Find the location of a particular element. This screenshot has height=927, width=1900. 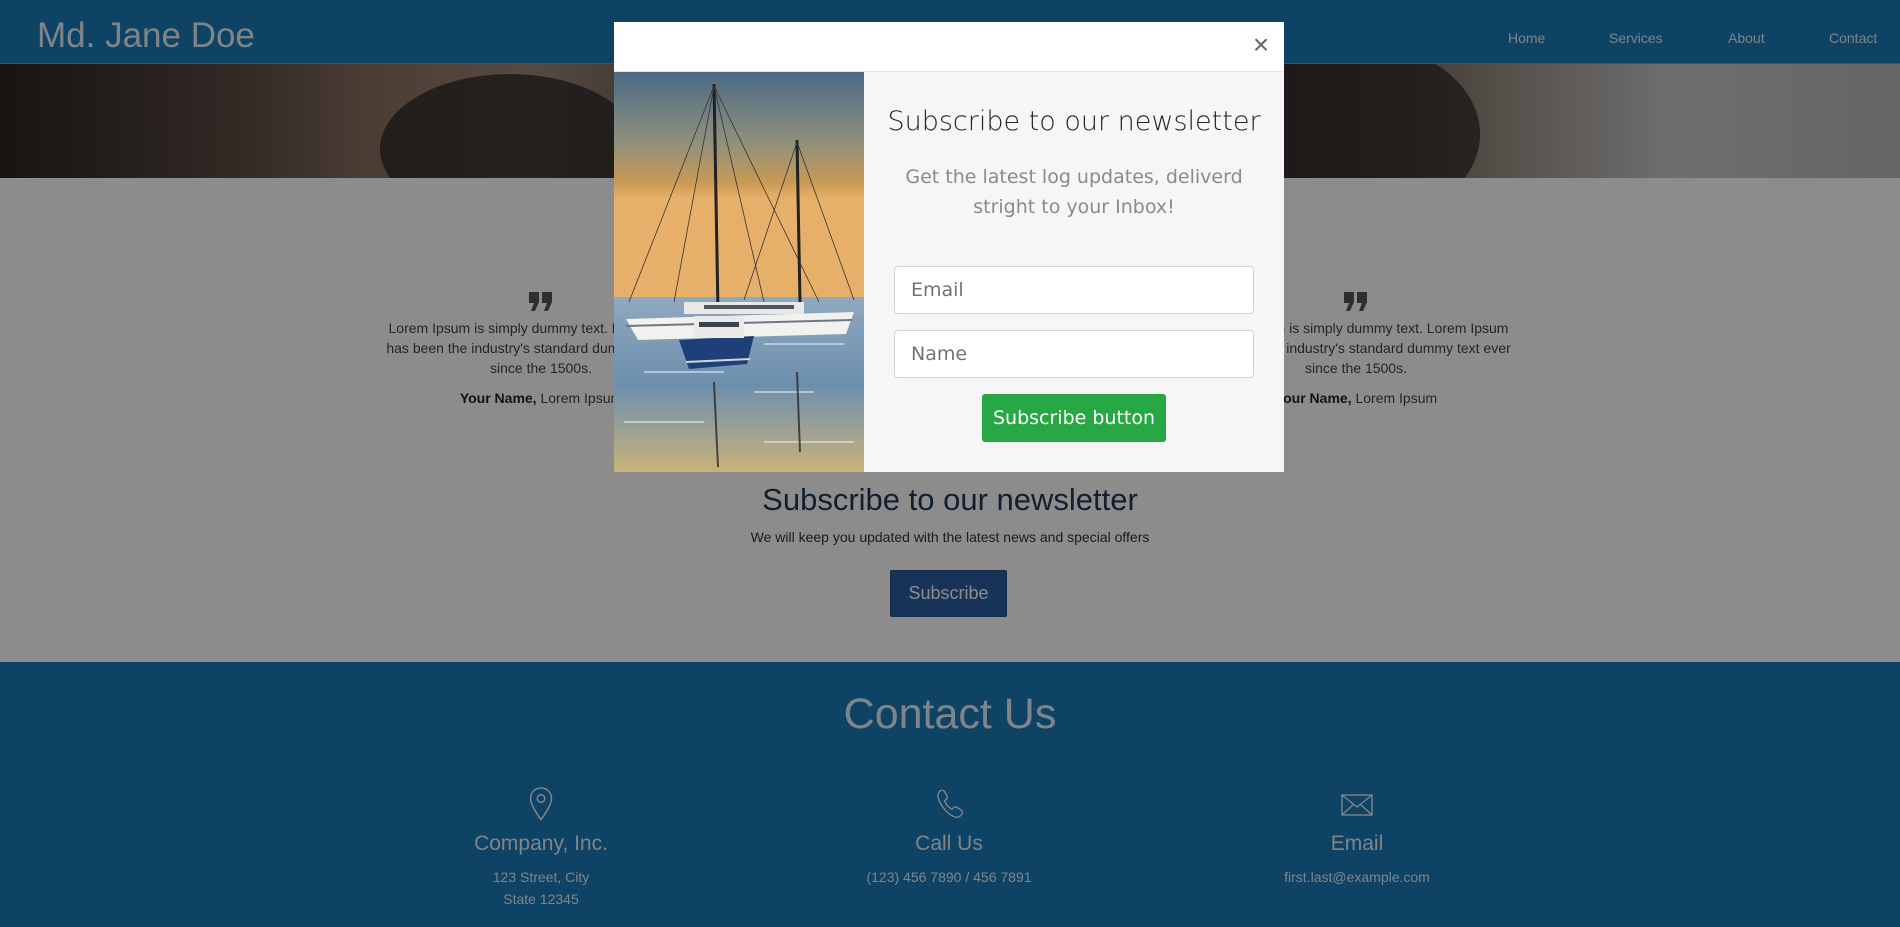

modal-header: × is located at coordinates (949, 47).